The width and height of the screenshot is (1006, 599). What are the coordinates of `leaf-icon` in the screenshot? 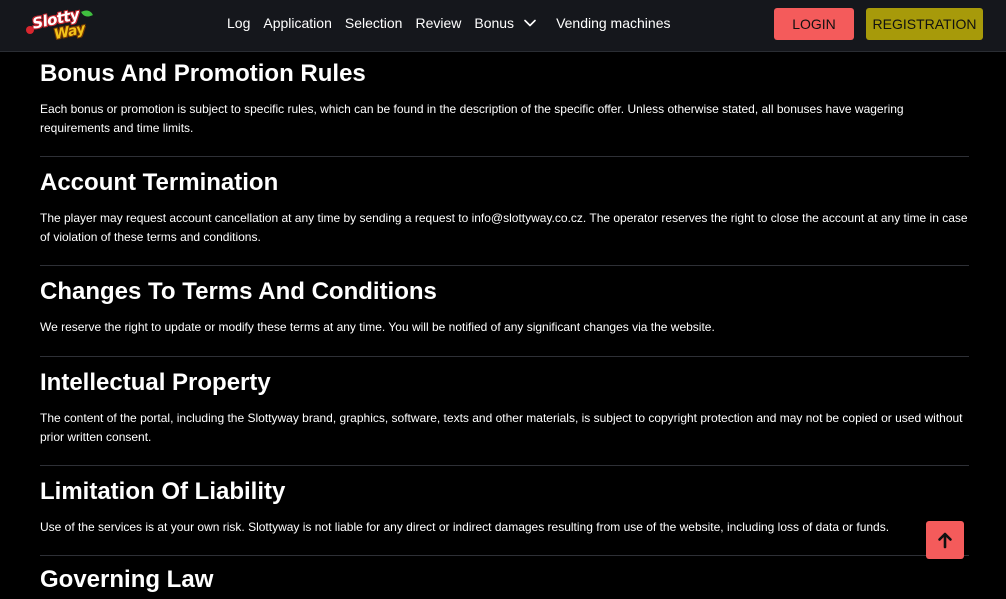 It's located at (87, 13).